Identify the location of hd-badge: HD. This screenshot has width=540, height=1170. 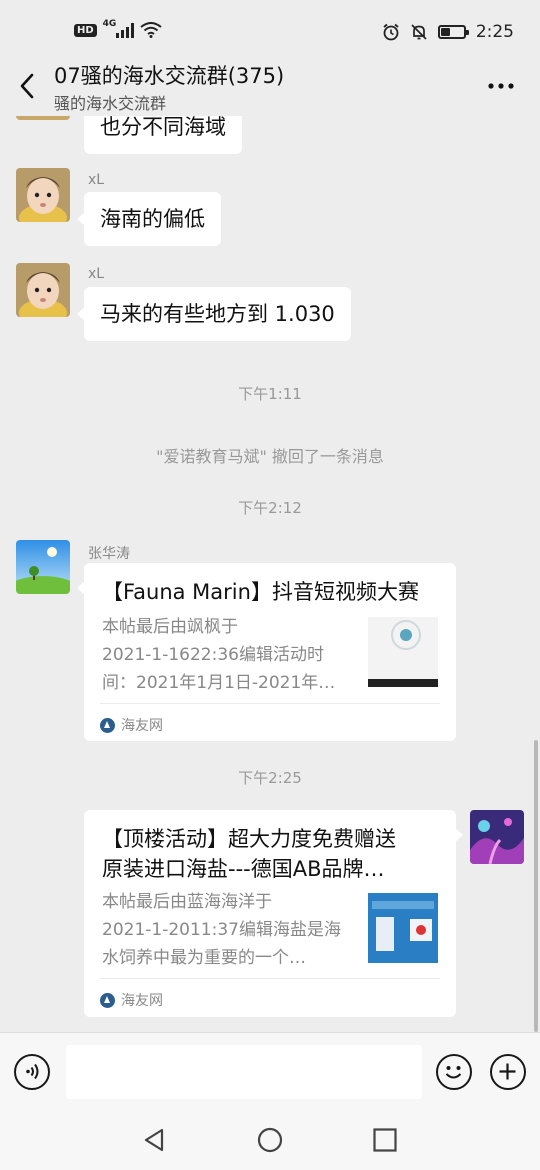
(85, 30).